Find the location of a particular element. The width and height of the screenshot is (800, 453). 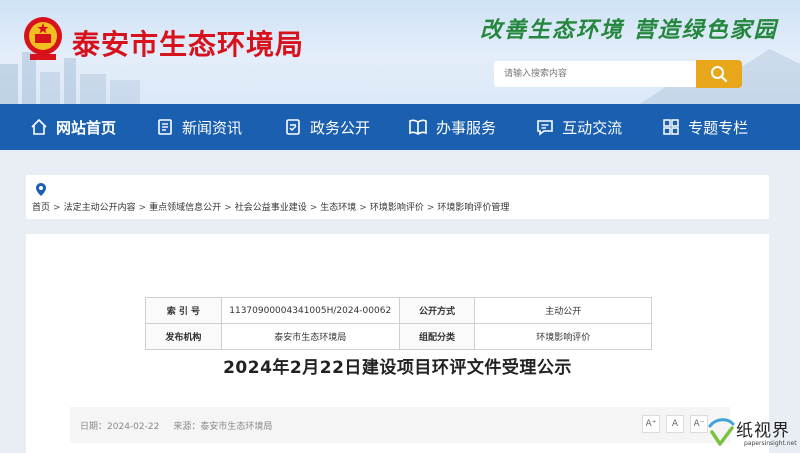

nav-label: 网站首页 is located at coordinates (86, 127).